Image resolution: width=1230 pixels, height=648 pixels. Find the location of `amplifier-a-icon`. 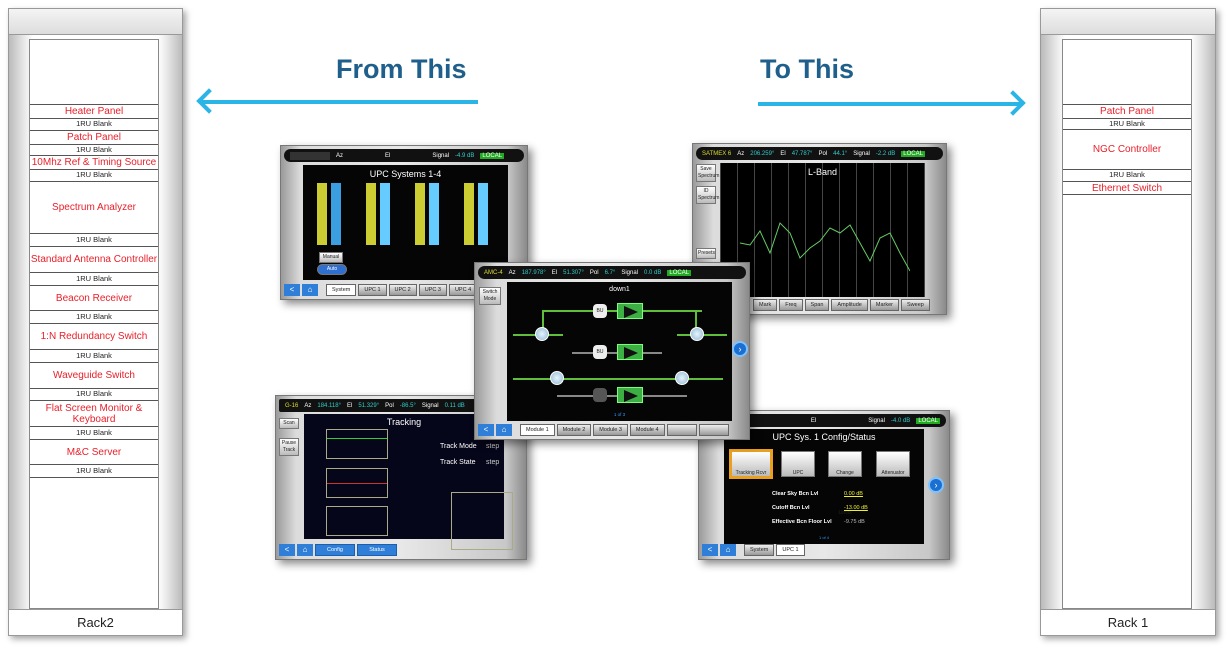

amplifier-a-icon is located at coordinates (630, 311).